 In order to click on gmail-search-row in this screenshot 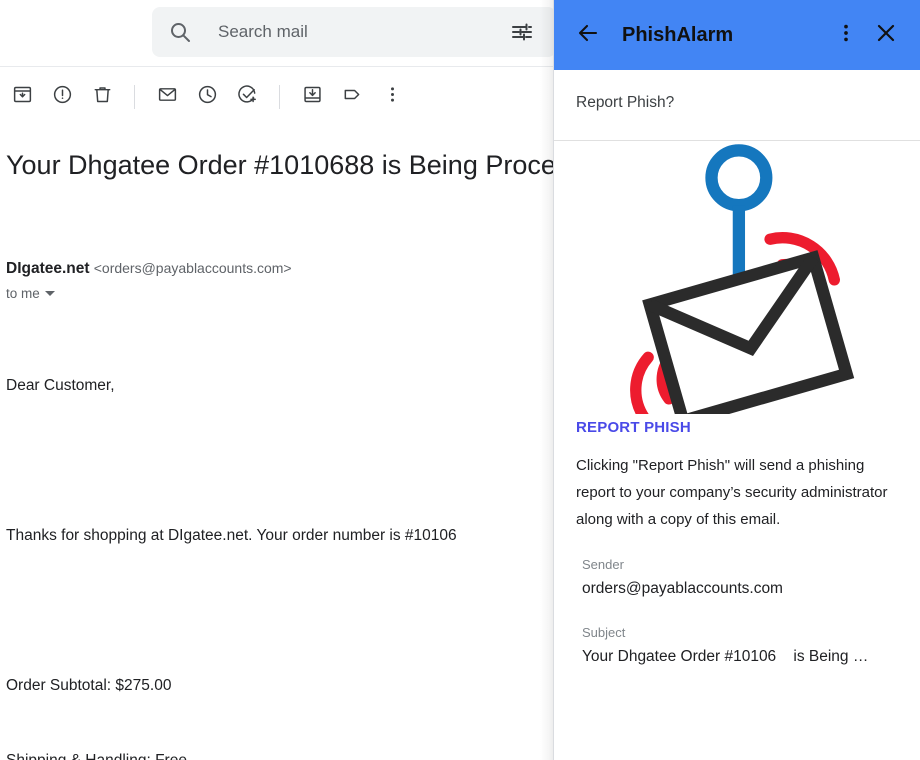, I will do `click(278, 33)`.